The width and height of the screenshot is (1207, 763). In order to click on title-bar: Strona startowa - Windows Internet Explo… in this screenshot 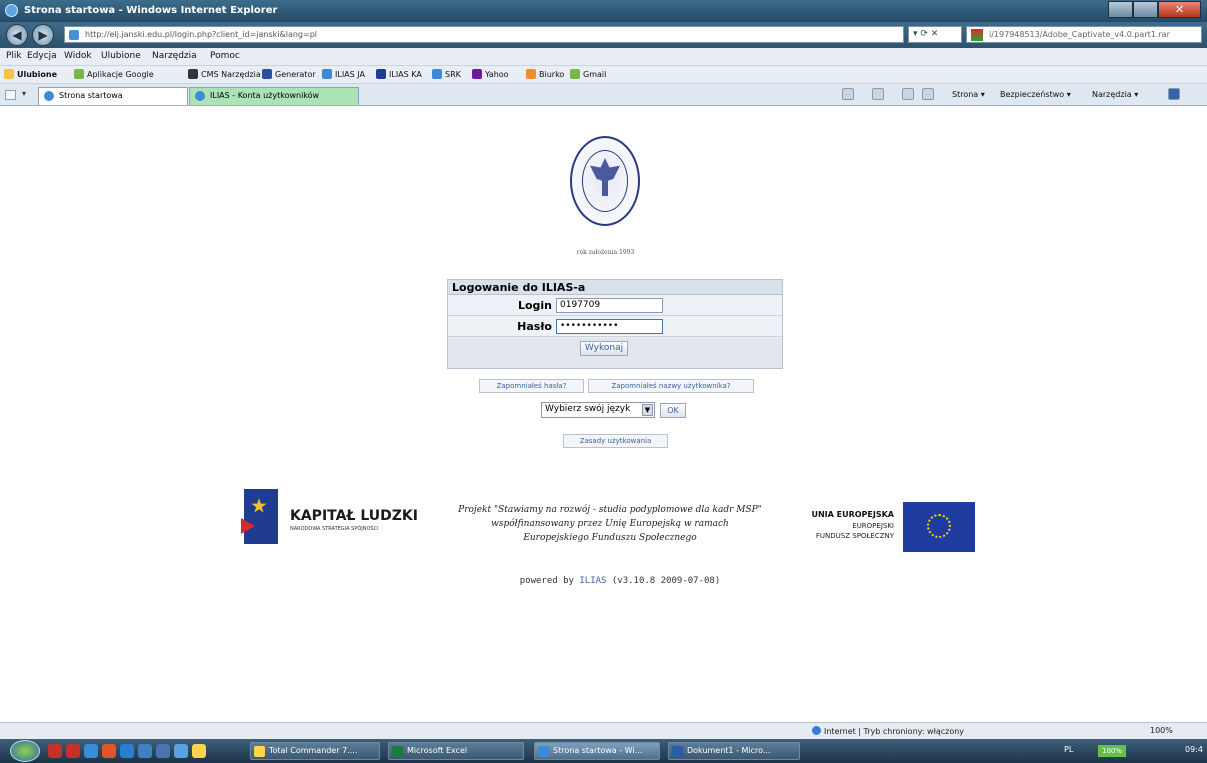, I will do `click(603, 11)`.